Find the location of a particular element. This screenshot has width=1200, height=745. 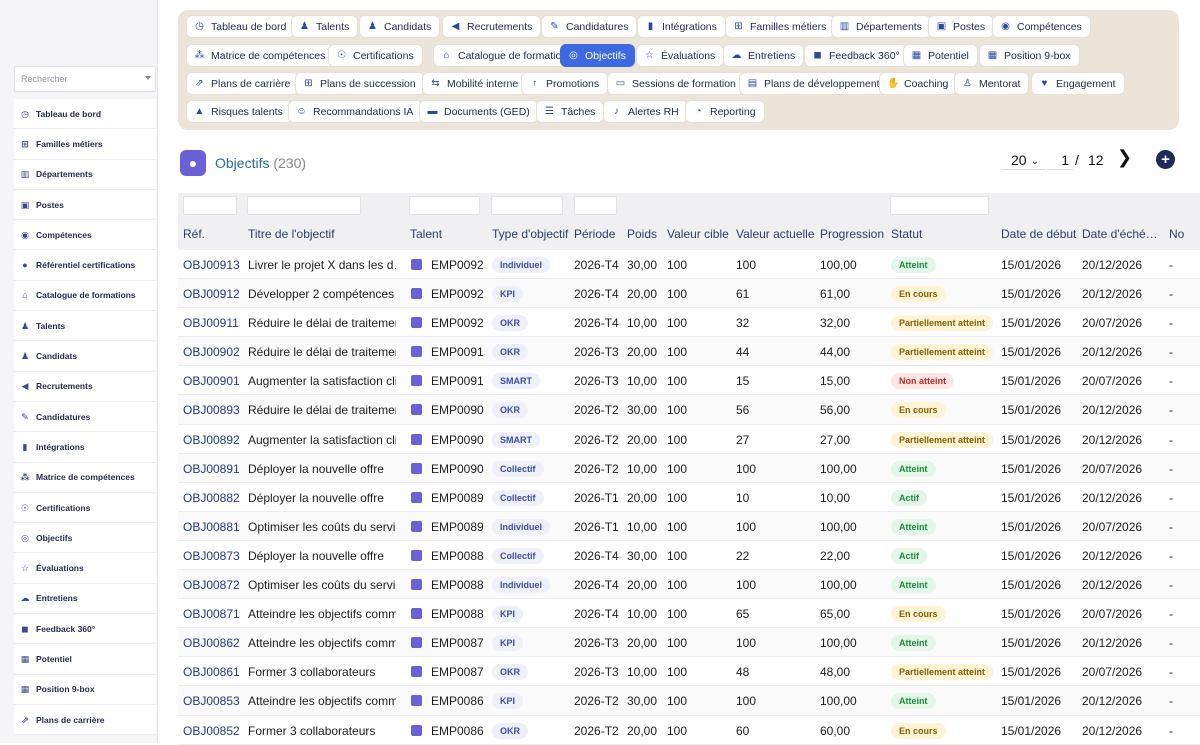

add-record-button: + is located at coordinates (1165, 159).